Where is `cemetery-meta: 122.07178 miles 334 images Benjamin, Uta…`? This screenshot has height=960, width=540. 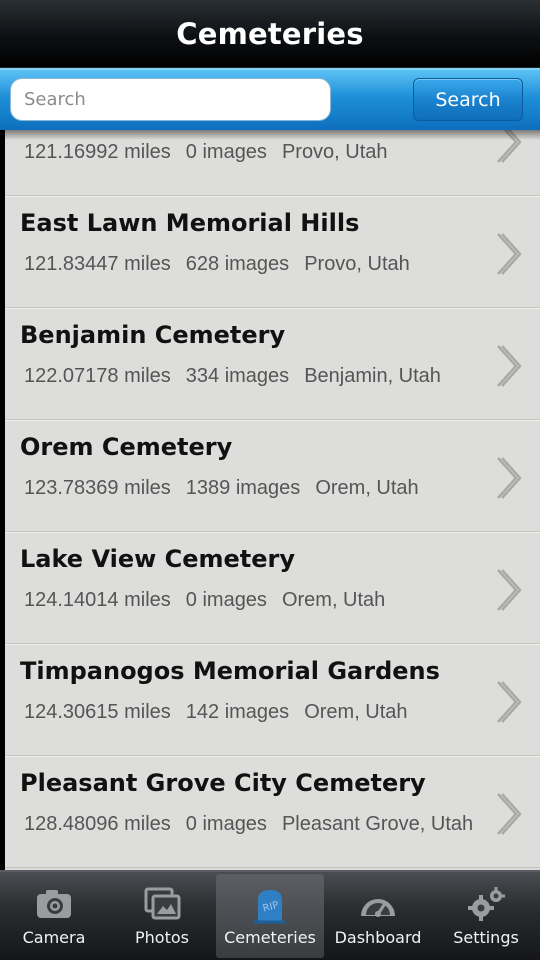
cemetery-meta: 122.07178 miles 334 images Benjamin, Uta… is located at coordinates (232, 376).